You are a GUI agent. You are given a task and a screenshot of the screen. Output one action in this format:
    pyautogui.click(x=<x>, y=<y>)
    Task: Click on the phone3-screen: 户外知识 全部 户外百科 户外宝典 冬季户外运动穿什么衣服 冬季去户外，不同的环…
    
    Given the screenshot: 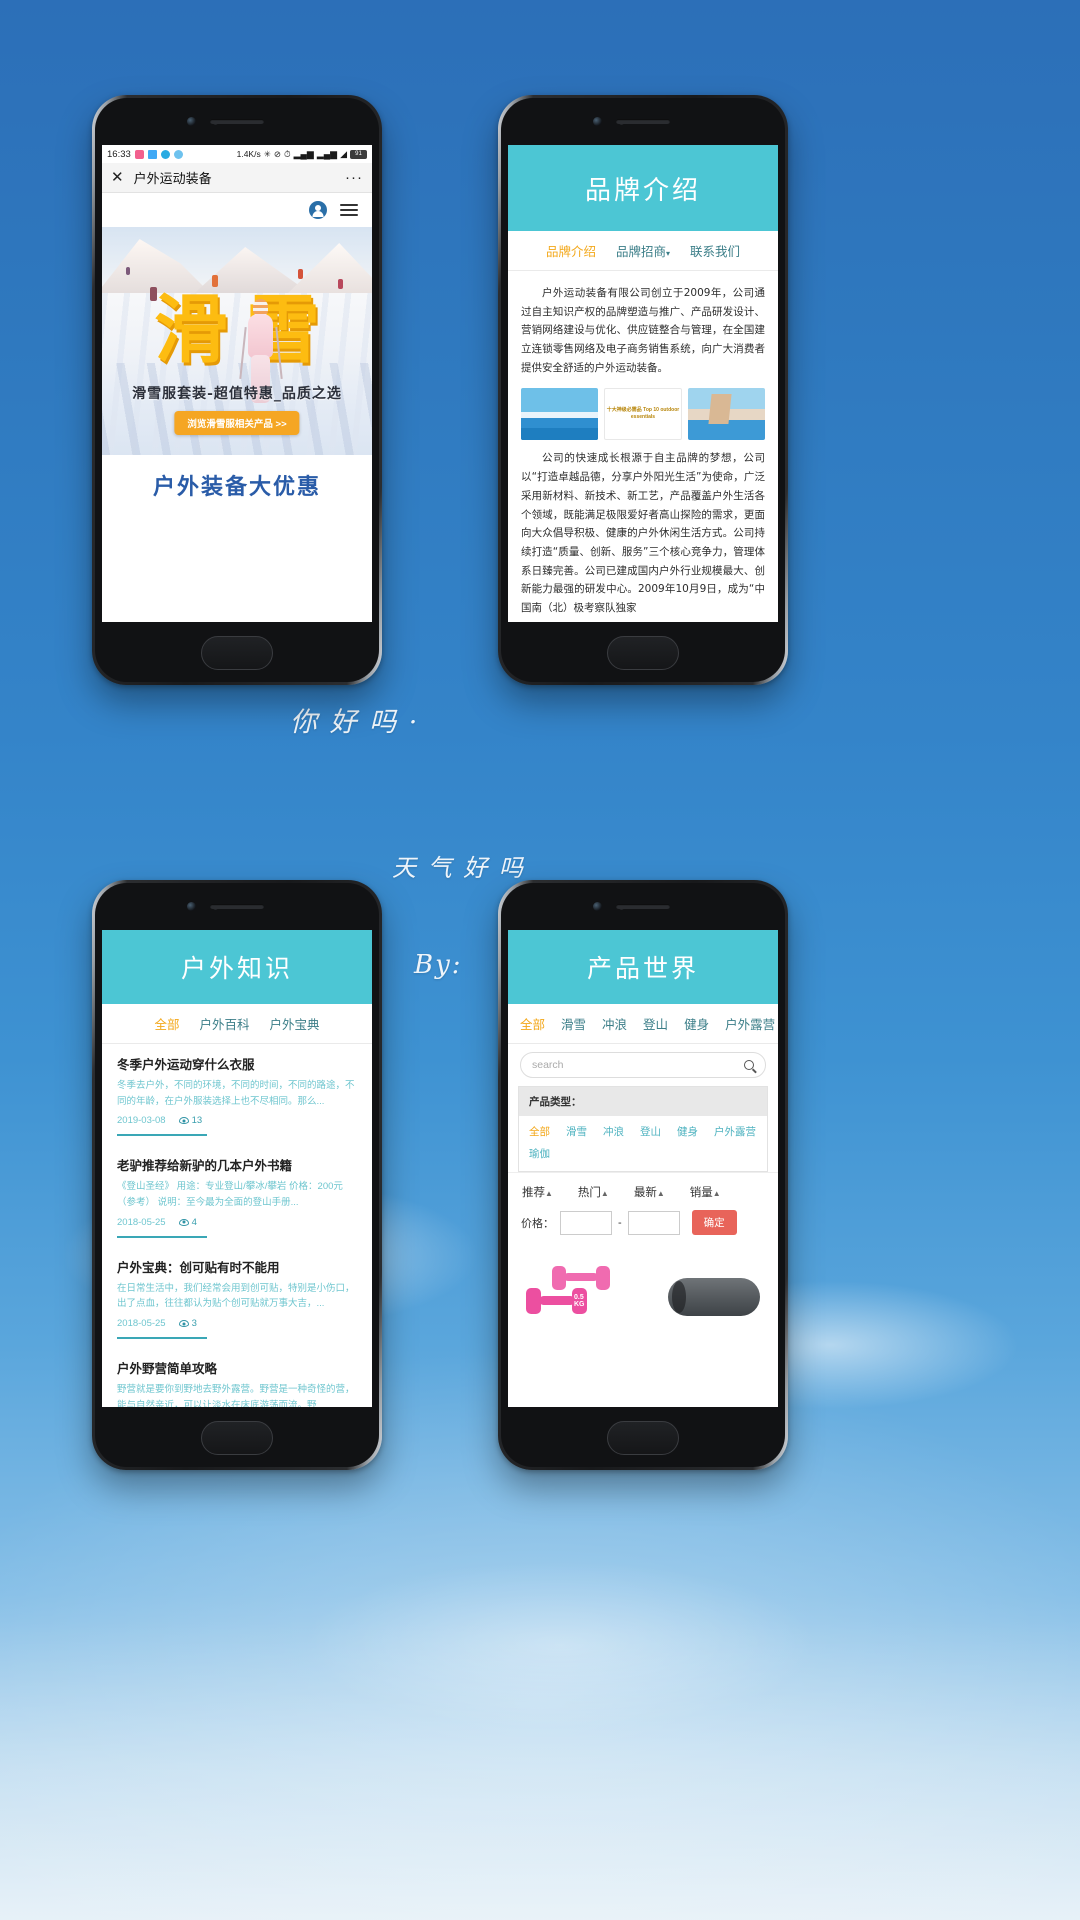 What is the action you would take?
    pyautogui.click(x=237, y=1168)
    